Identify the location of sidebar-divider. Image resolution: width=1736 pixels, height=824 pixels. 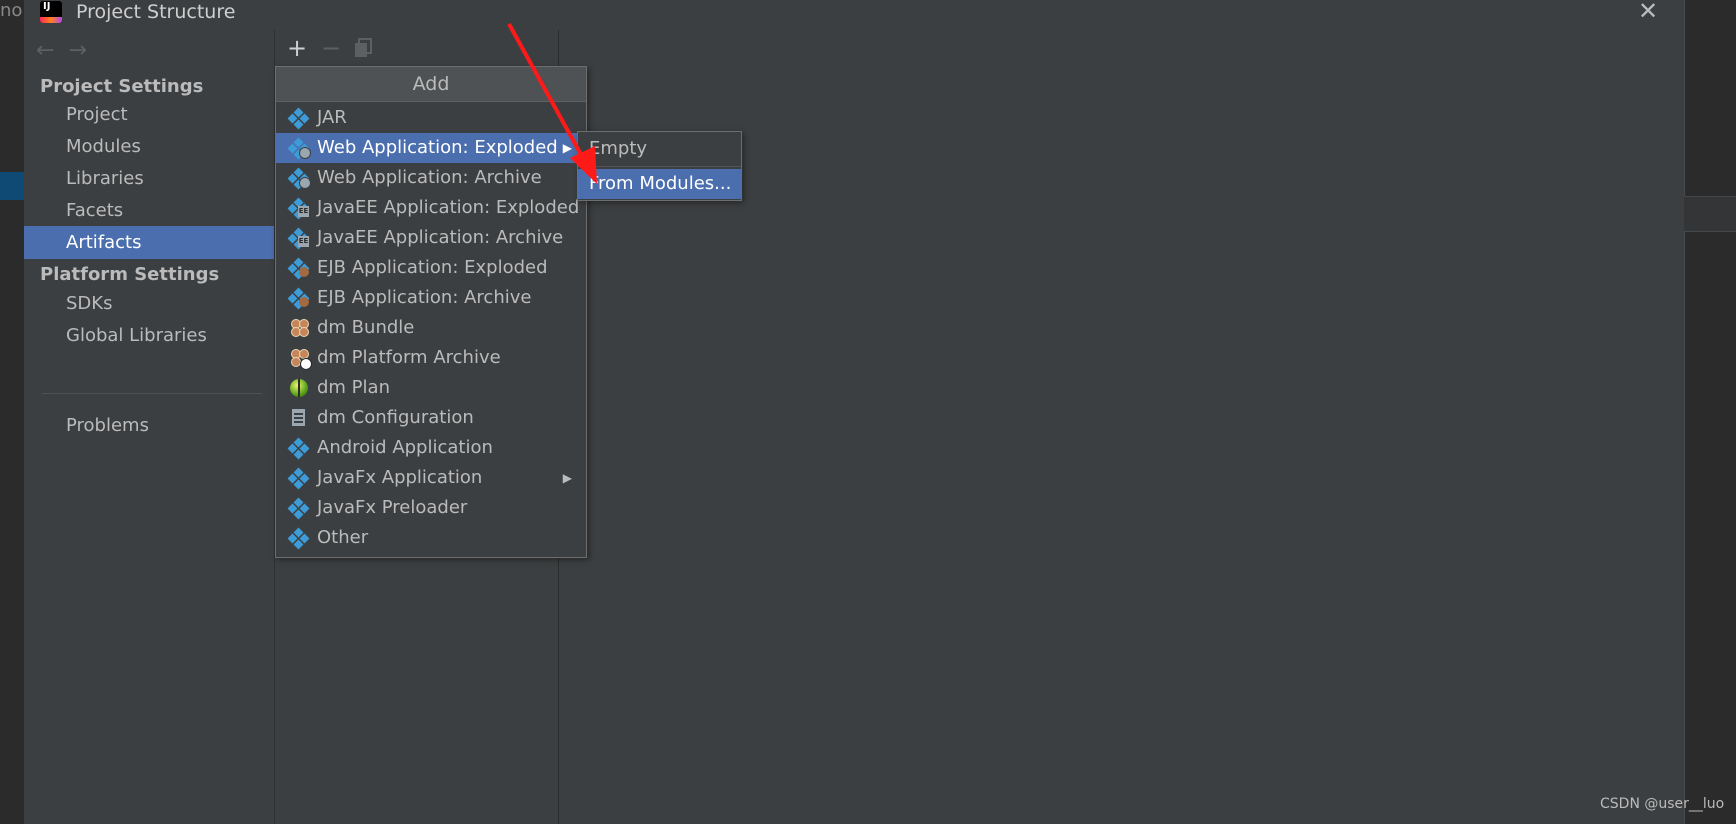
(152, 393).